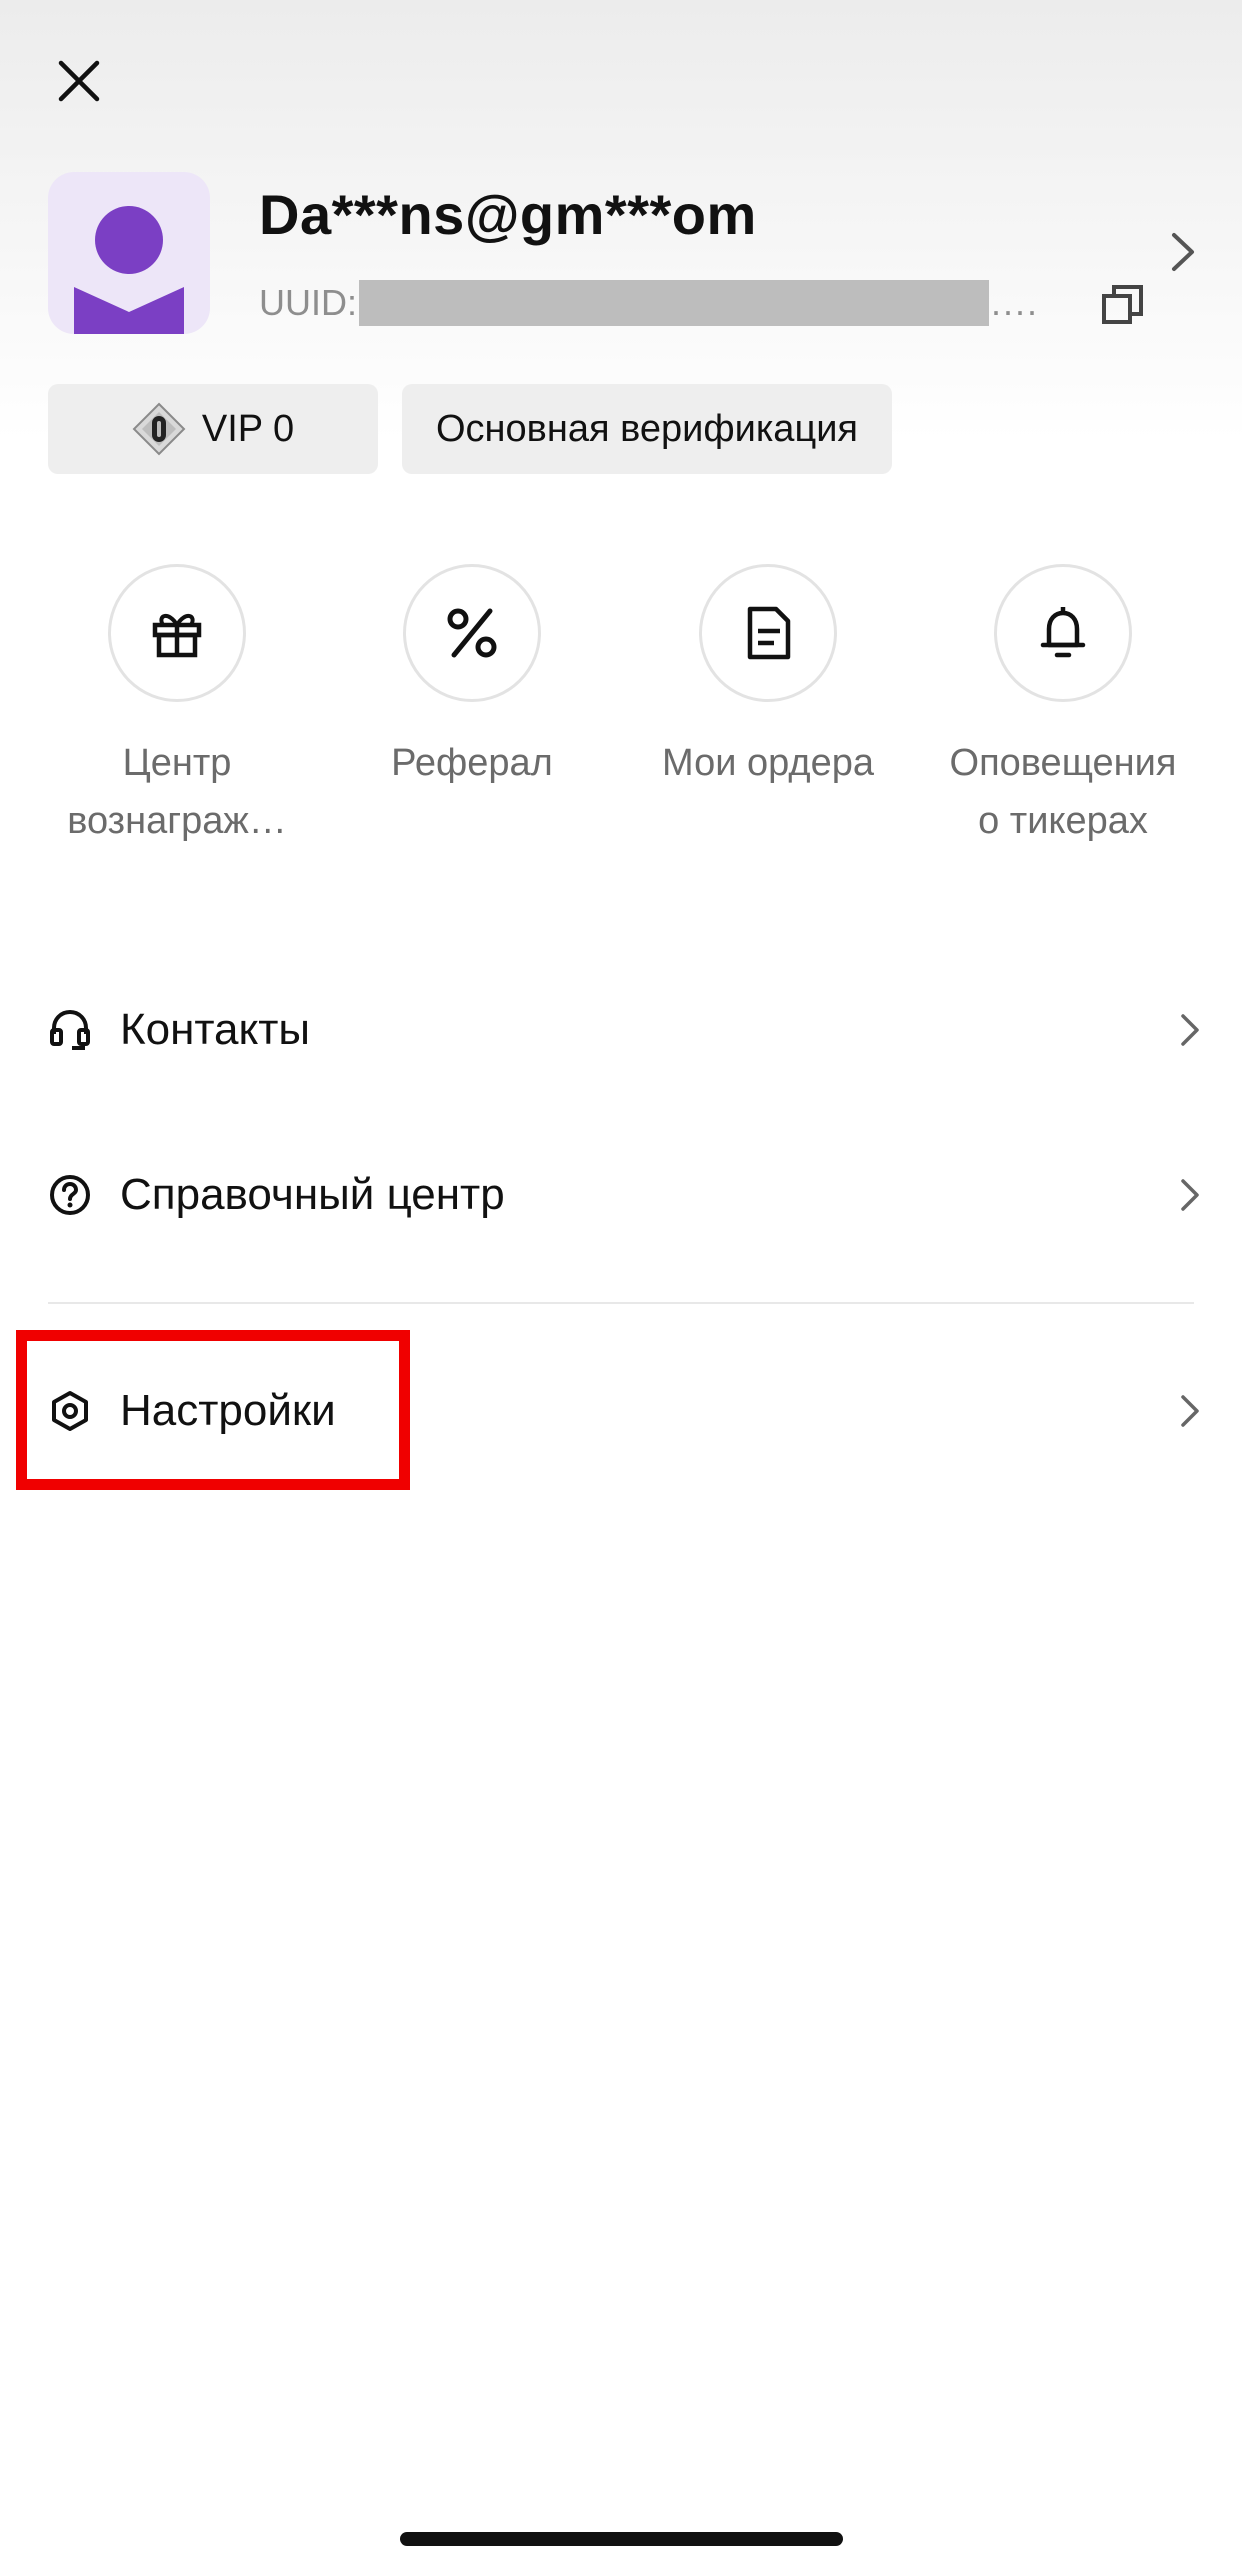 The width and height of the screenshot is (1242, 2574). I want to click on quick-action-my-orders: Мои ордера, so click(768, 678).